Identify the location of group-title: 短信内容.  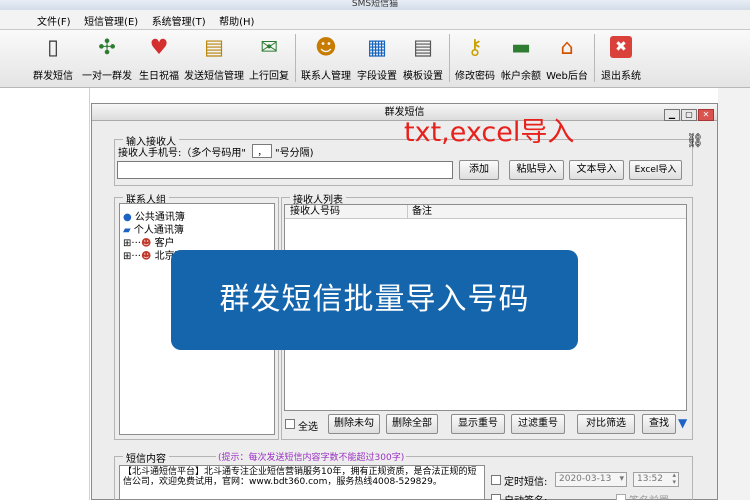
(146, 457).